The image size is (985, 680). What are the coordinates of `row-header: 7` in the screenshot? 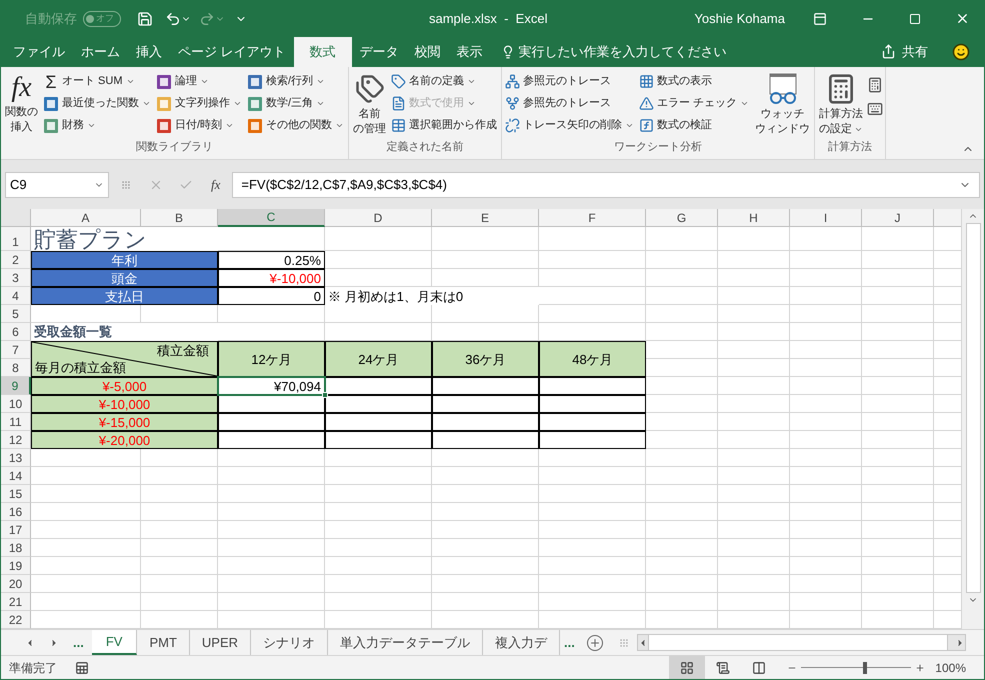 It's located at (16, 350).